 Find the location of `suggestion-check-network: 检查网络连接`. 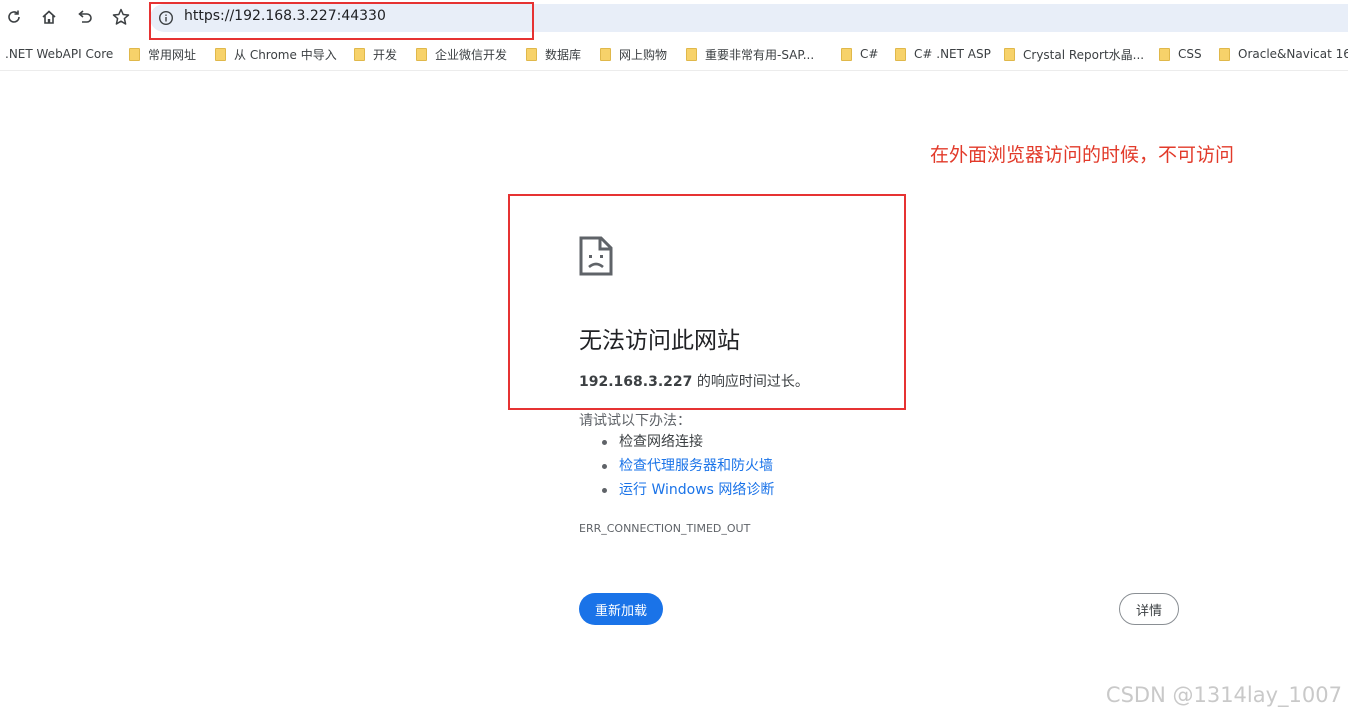

suggestion-check-network: 检查网络连接 is located at coordinates (687, 444).